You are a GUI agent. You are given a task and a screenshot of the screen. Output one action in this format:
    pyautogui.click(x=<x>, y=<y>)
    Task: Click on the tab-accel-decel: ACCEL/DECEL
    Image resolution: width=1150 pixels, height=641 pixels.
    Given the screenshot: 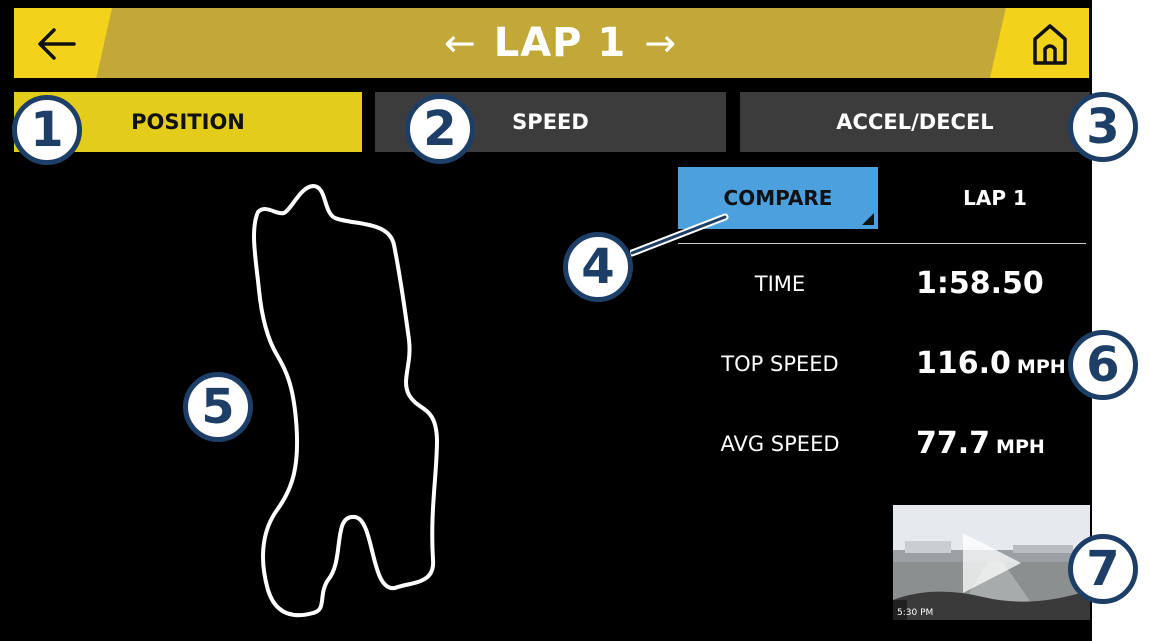 What is the action you would take?
    pyautogui.click(x=915, y=122)
    